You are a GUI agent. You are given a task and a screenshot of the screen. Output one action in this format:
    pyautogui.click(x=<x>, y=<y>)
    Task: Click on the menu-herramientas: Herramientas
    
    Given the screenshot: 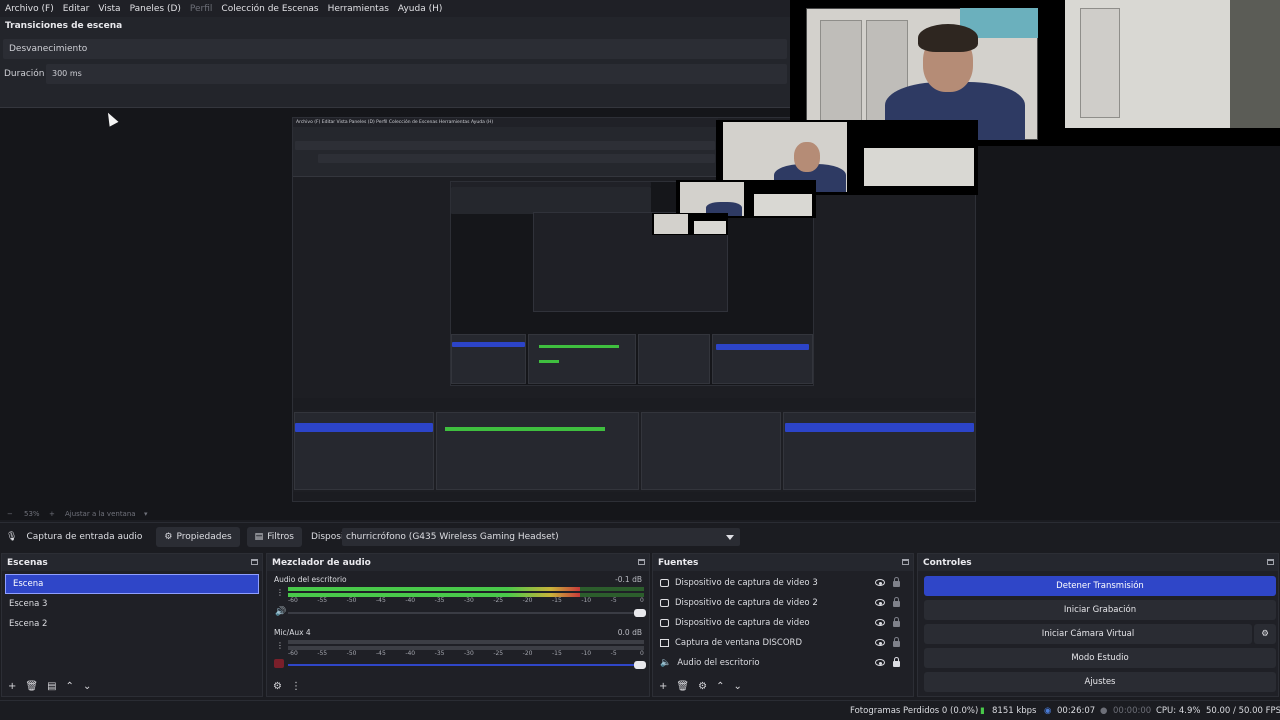 What is the action you would take?
    pyautogui.click(x=358, y=9)
    